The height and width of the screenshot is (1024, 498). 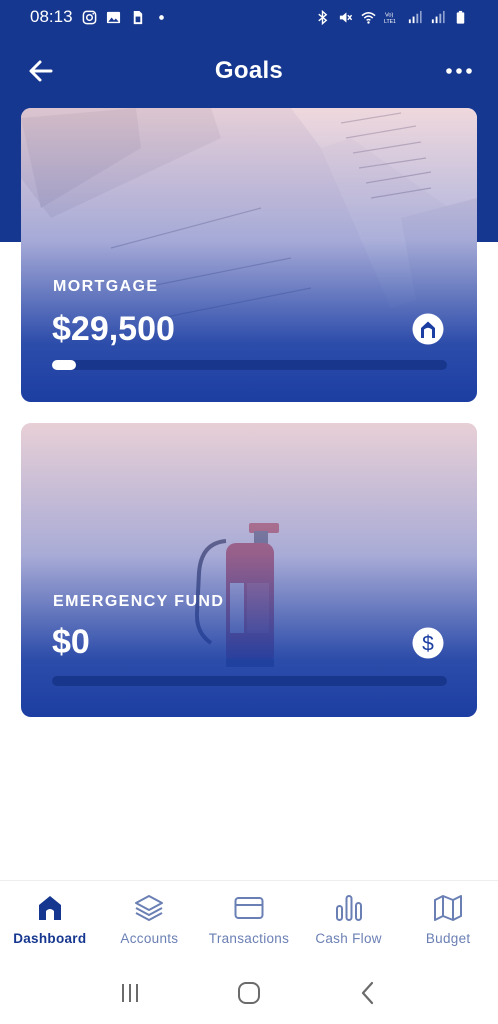 I want to click on page-title: Goals, so click(x=249, y=70).